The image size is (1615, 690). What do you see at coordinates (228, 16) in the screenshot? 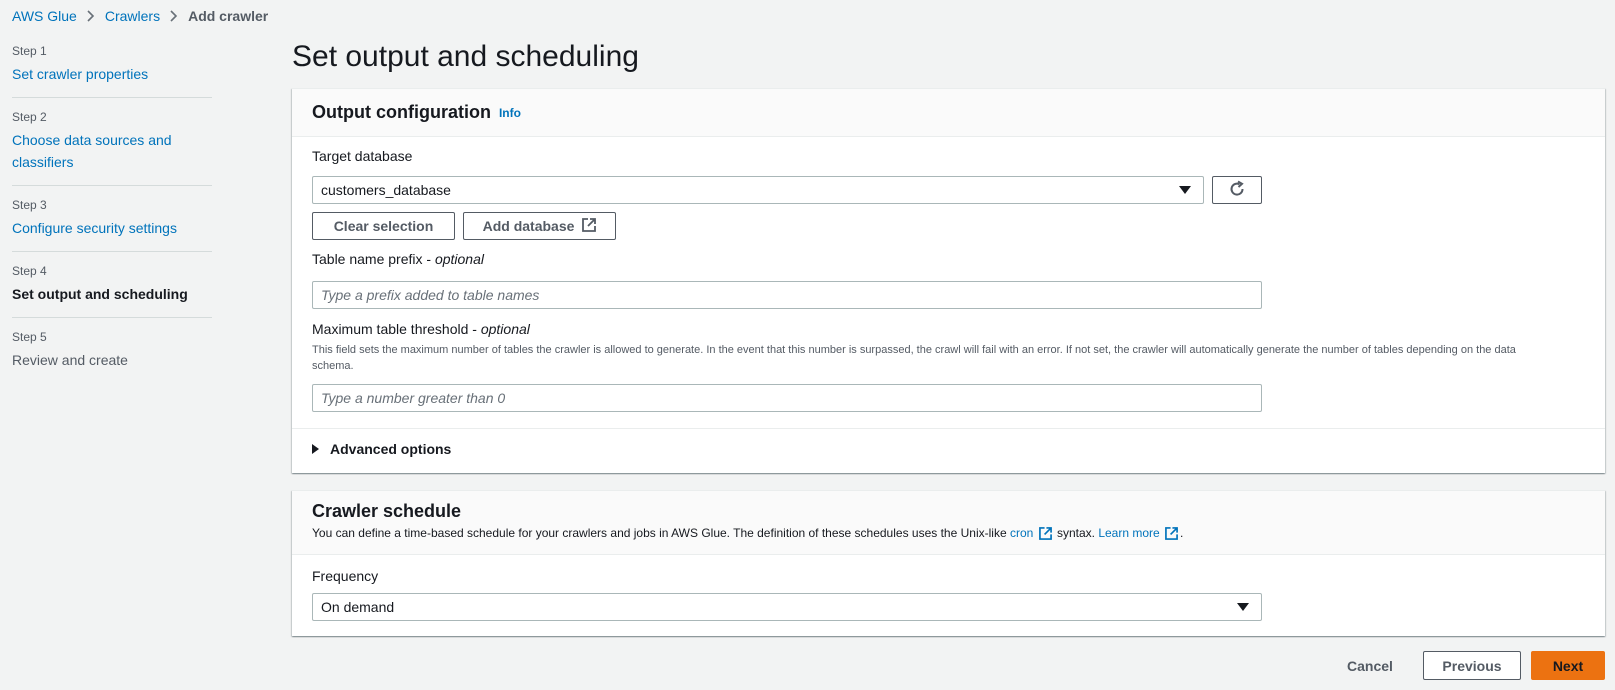
I see `breadcrumb-current: Add crawler` at bounding box center [228, 16].